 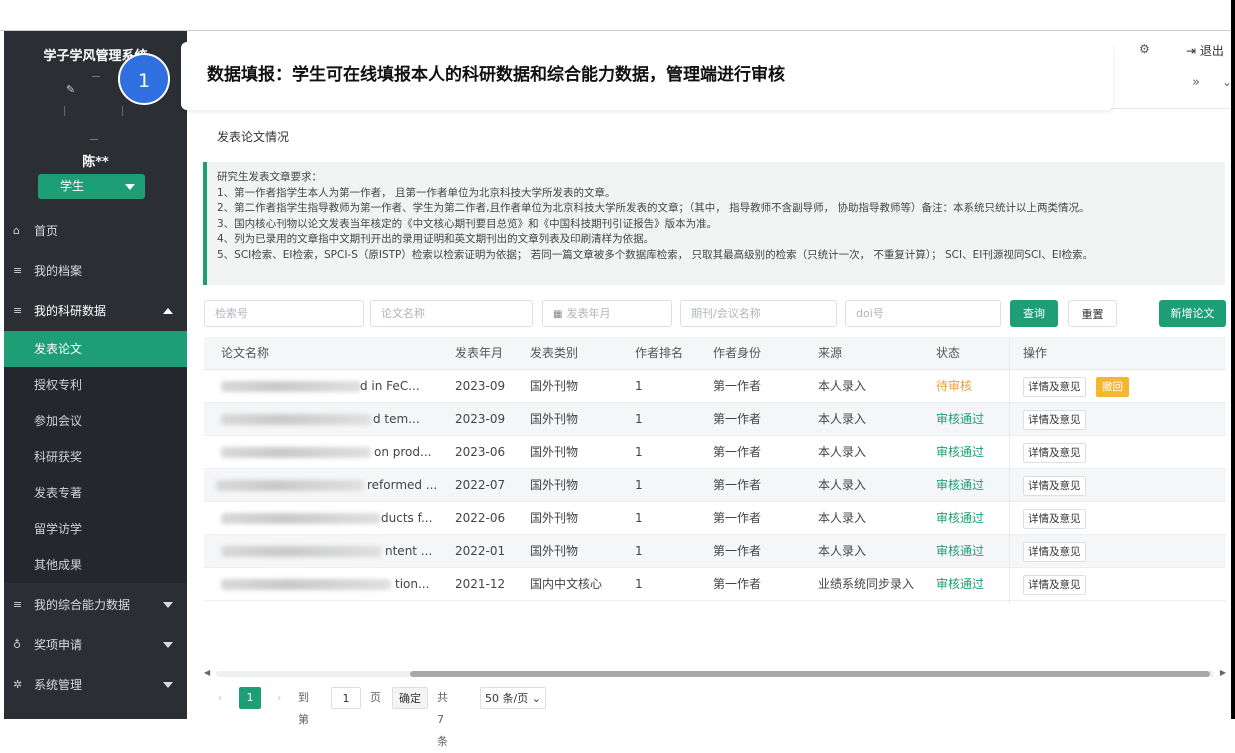 I want to click on journal-input: 期刊/会议名称, so click(x=758, y=313).